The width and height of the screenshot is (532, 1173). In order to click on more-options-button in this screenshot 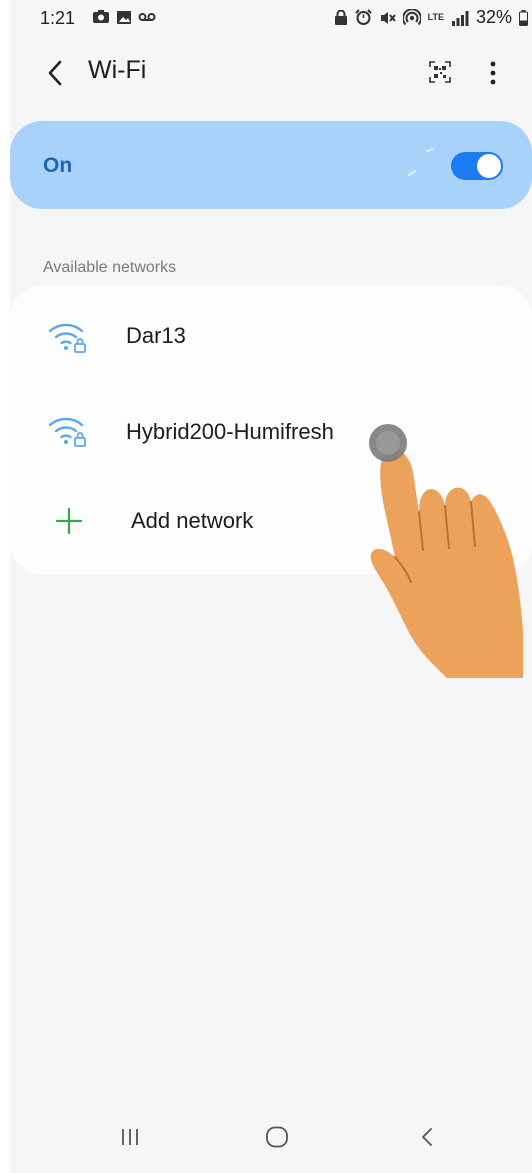, I will do `click(493, 73)`.